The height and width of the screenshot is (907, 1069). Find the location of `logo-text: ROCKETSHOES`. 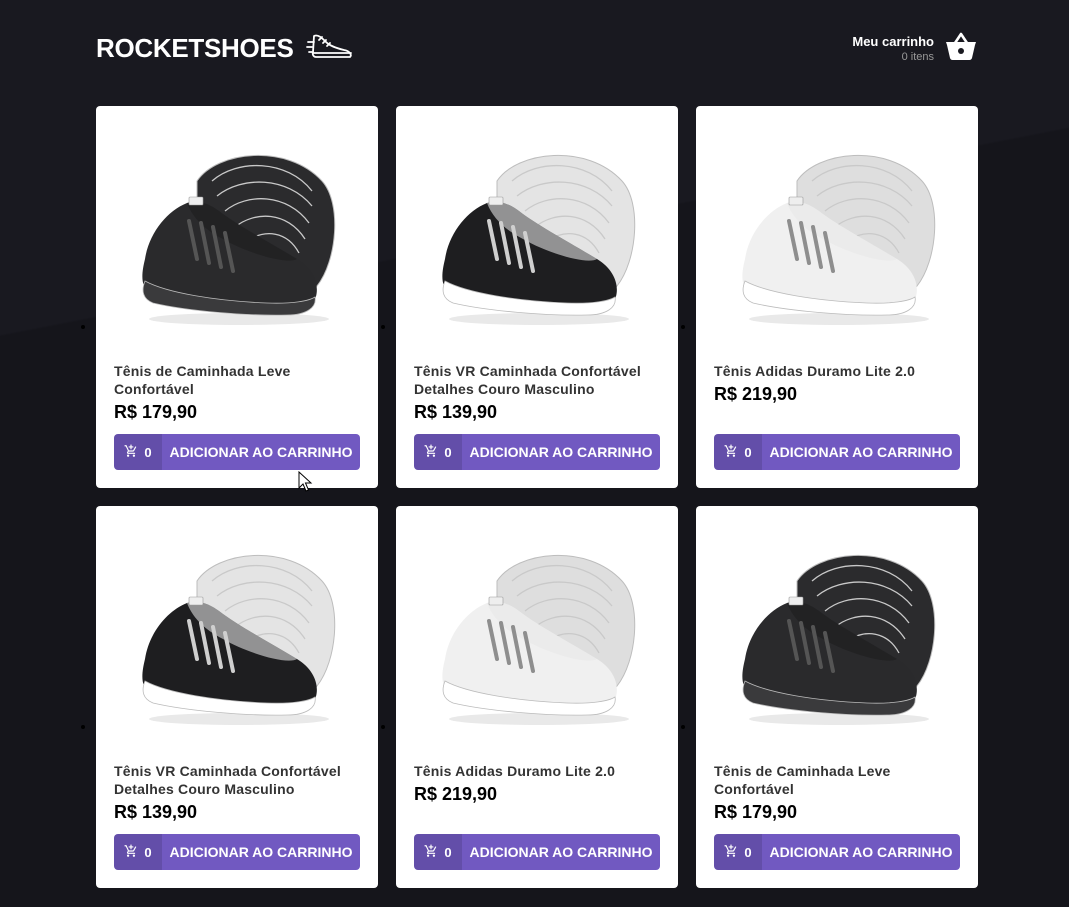

logo-text: ROCKETSHOES is located at coordinates (195, 47).